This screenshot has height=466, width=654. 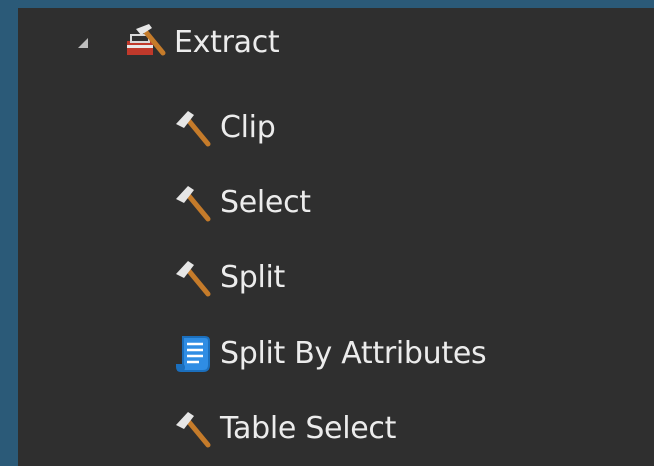 I want to click on tree-item-label: Clip, so click(x=248, y=127).